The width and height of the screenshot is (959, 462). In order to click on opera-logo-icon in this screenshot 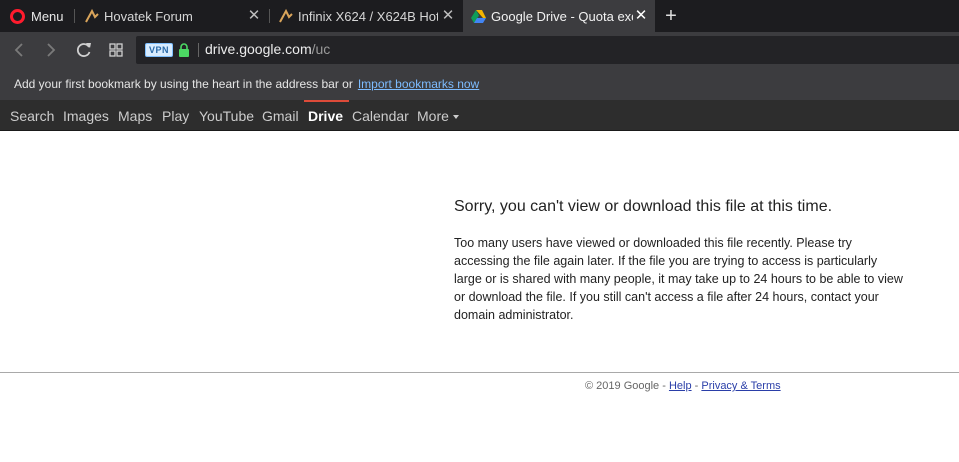, I will do `click(17, 16)`.